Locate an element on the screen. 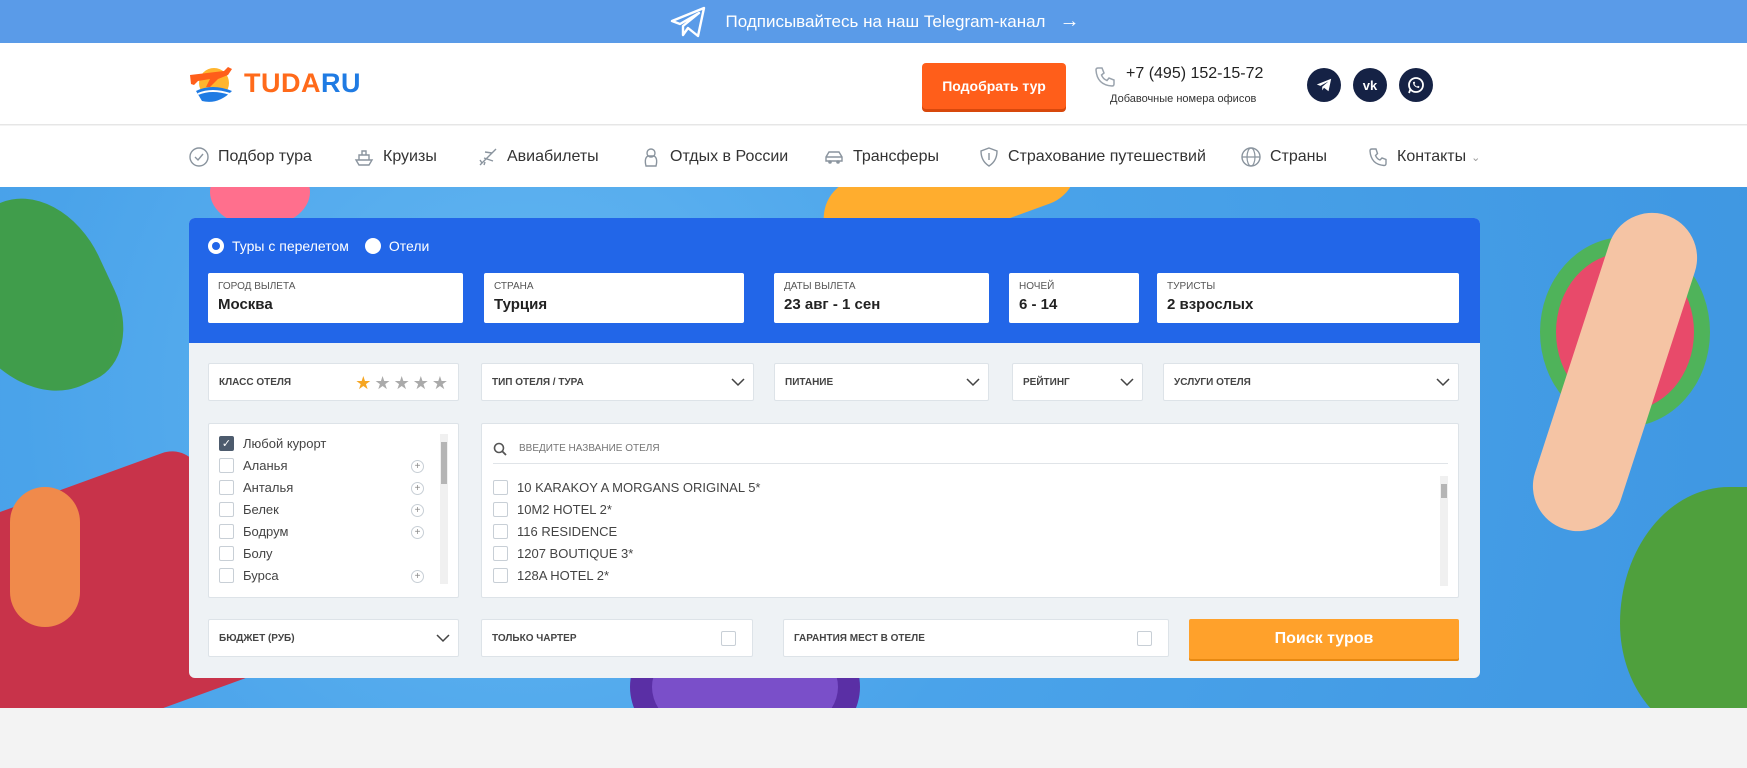  departure-dates-field: Даты вылета 23 авг - 1 сен is located at coordinates (881, 298).